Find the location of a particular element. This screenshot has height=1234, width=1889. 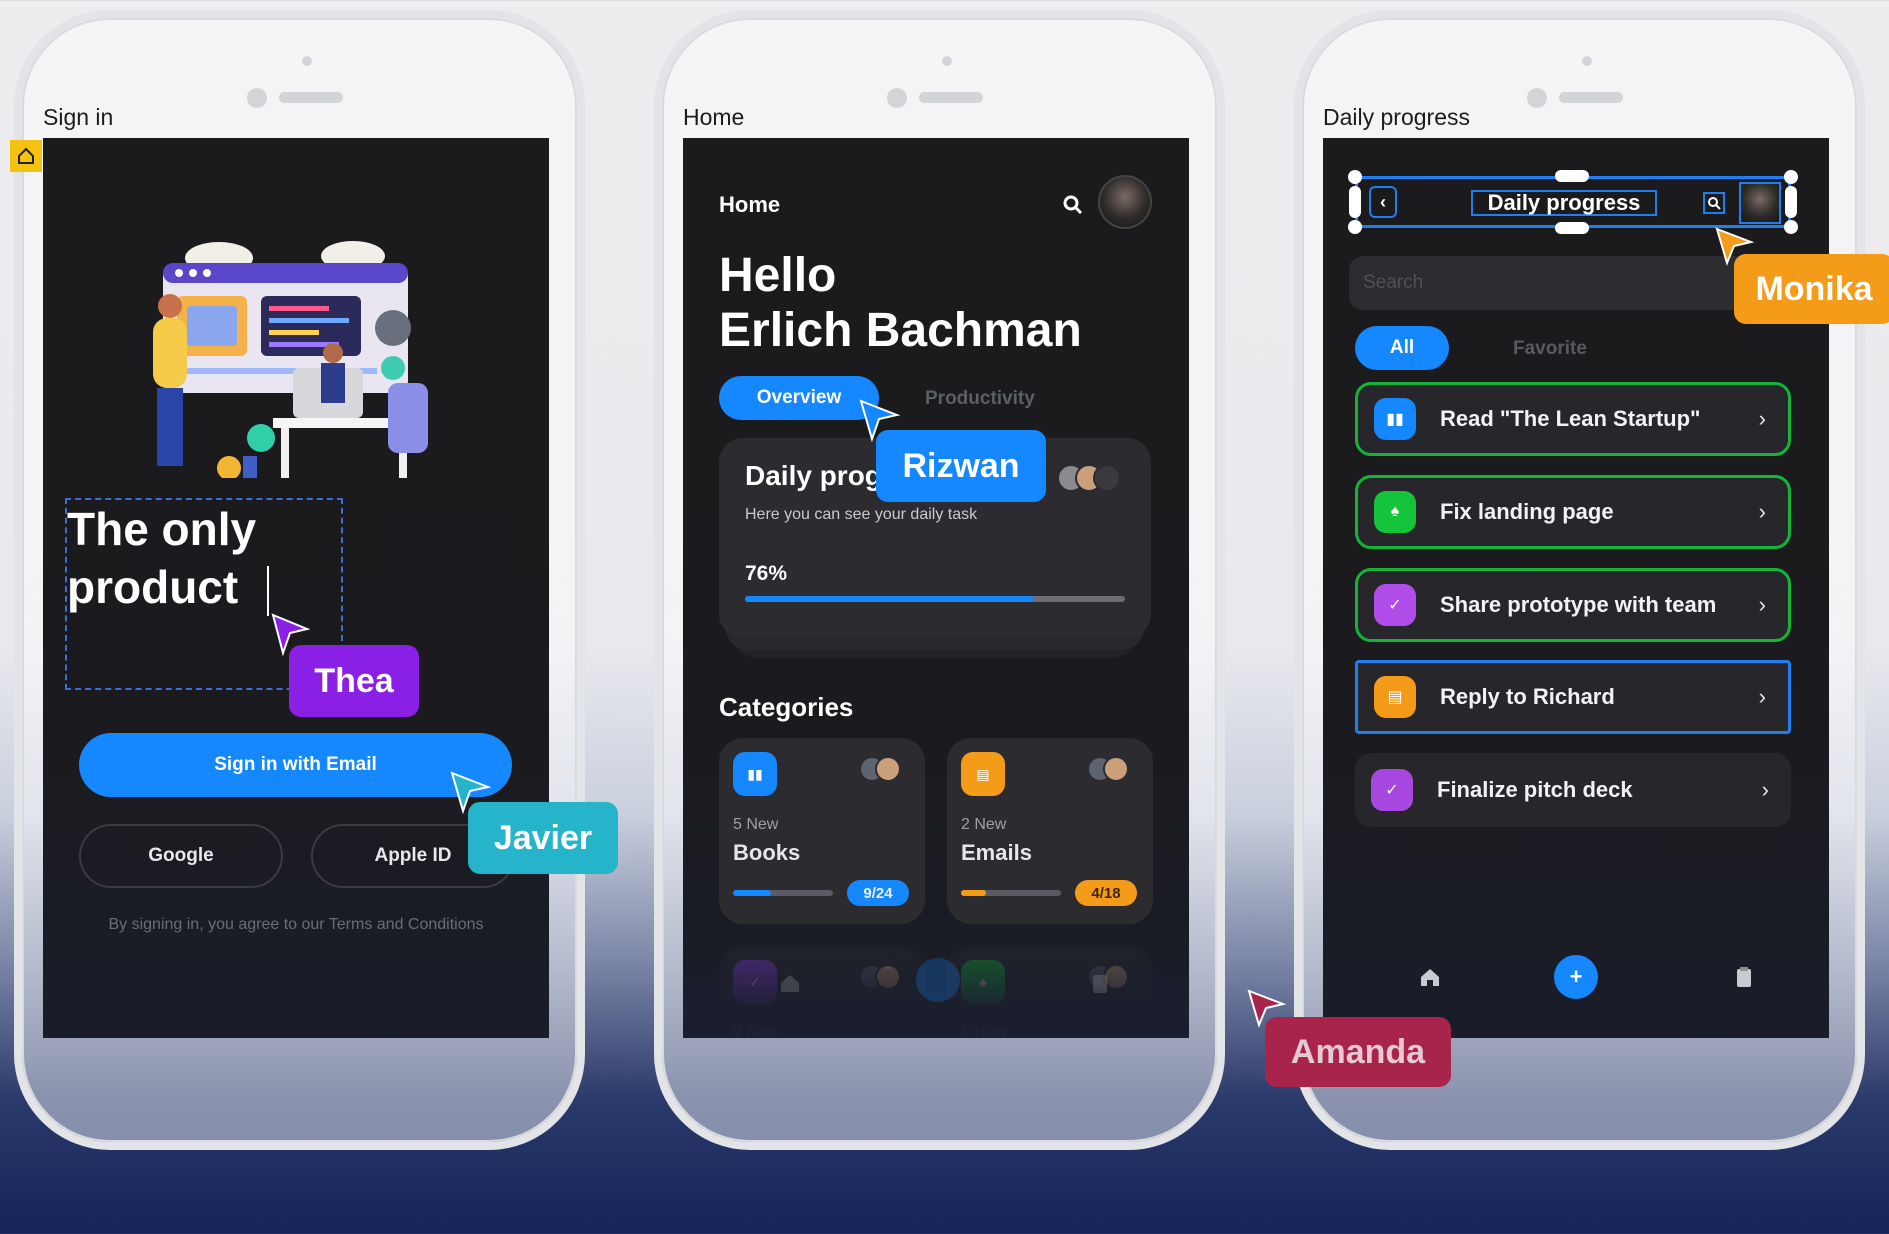

task-label: Read "The Lean Startup" is located at coordinates (1570, 418).